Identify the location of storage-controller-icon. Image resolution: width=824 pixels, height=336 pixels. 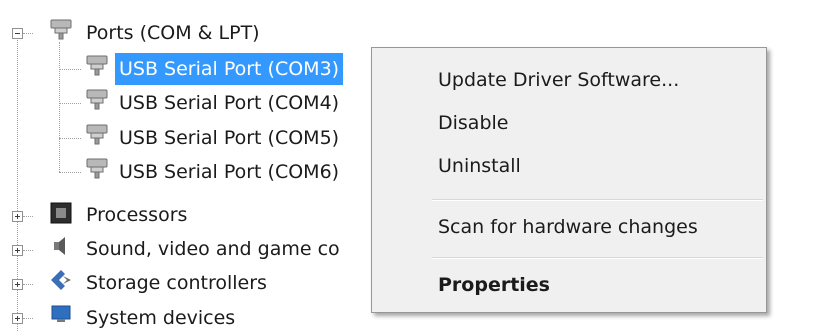
(61, 280).